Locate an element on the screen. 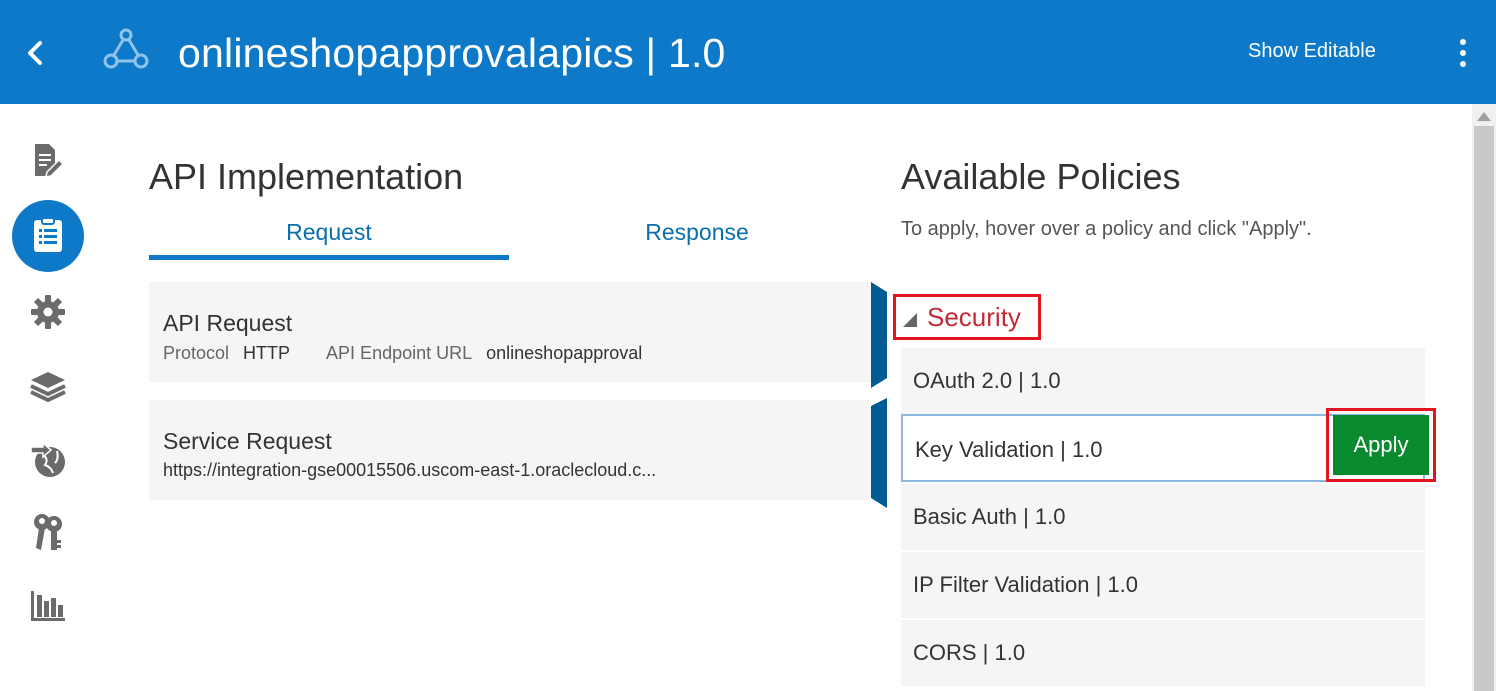  globe-arrow-icon is located at coordinates (47, 459).